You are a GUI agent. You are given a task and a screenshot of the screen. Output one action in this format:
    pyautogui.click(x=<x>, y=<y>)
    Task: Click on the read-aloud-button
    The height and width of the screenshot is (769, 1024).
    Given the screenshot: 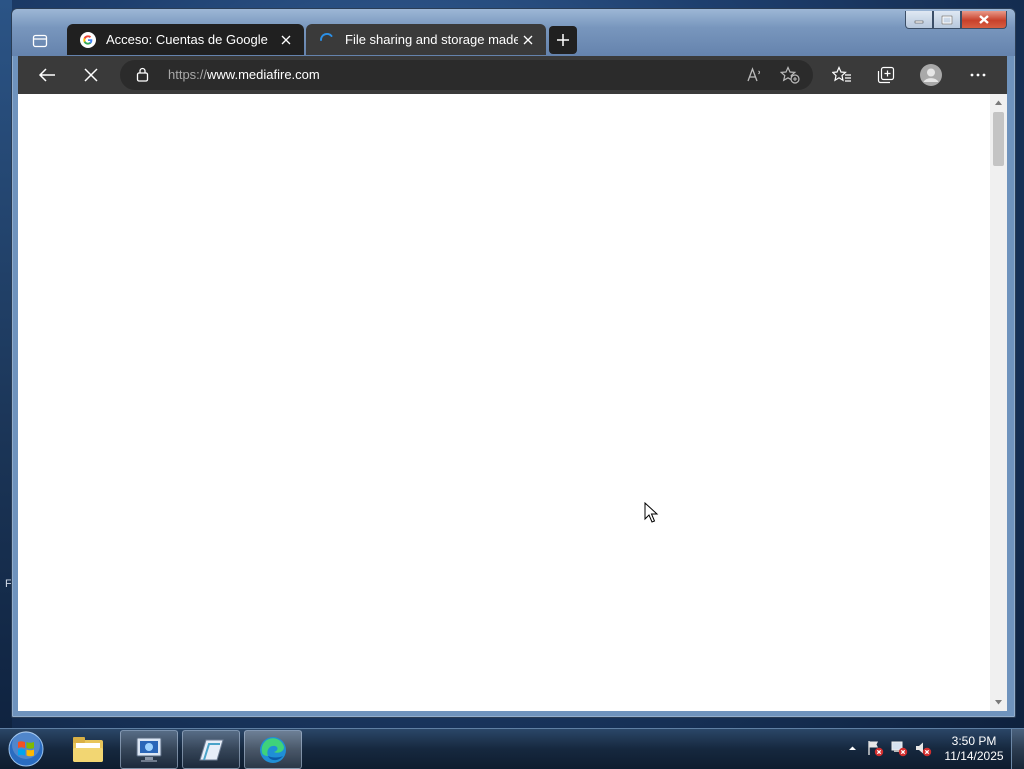 What is the action you would take?
    pyautogui.click(x=755, y=75)
    